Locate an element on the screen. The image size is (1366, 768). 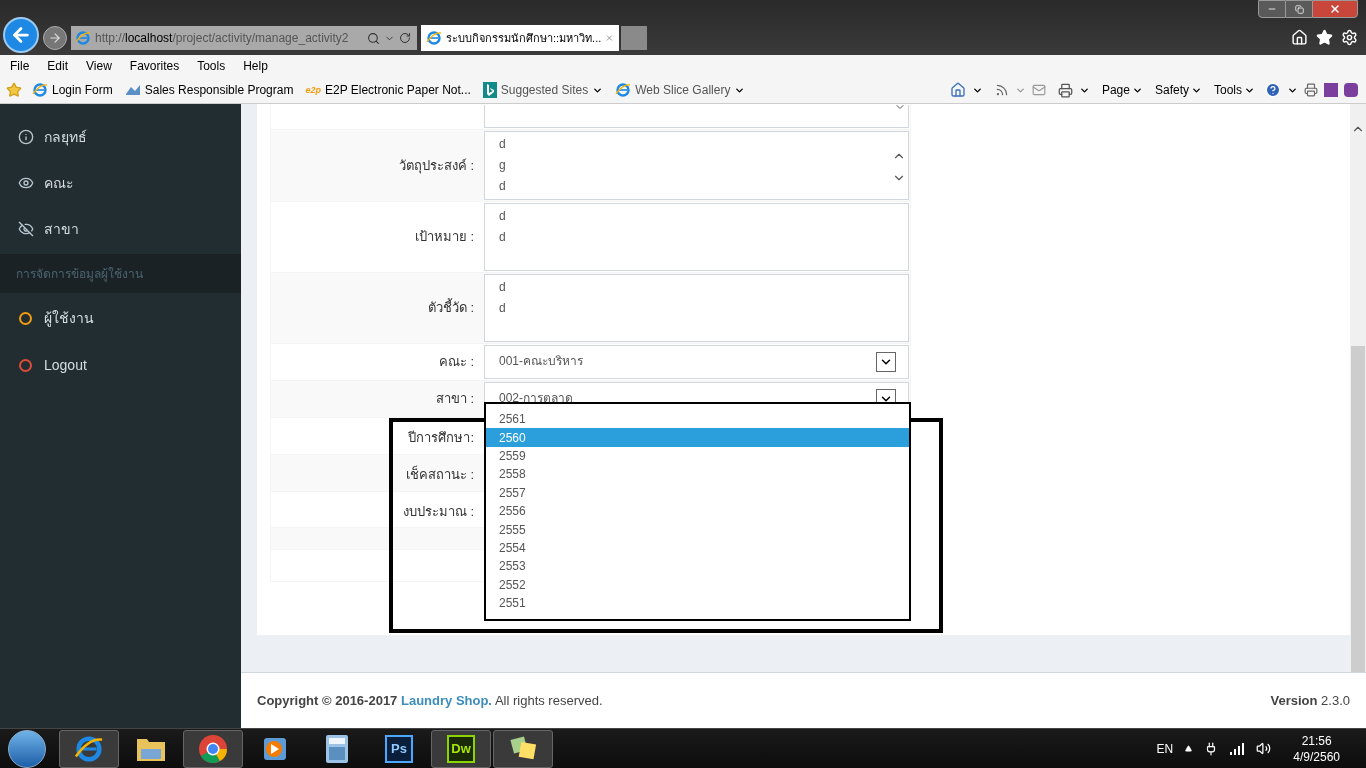
eye-icon is located at coordinates (26, 183).